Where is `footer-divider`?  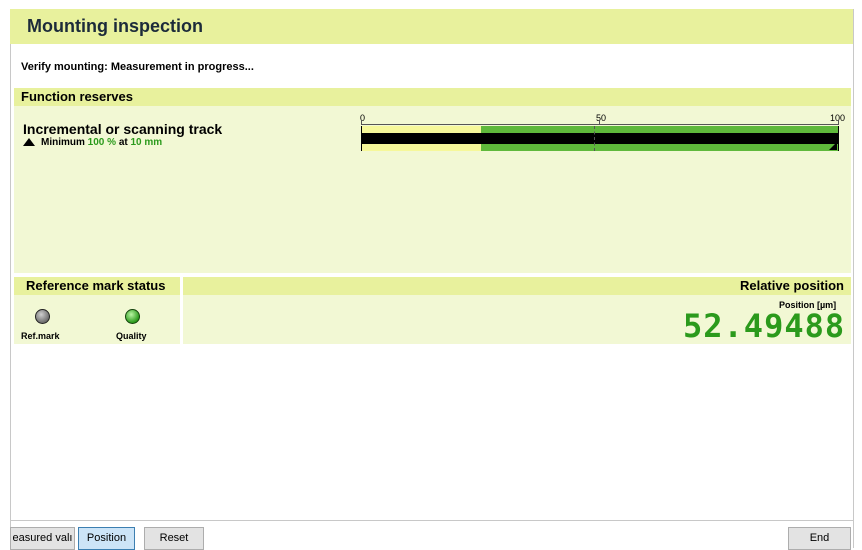
footer-divider is located at coordinates (431, 520).